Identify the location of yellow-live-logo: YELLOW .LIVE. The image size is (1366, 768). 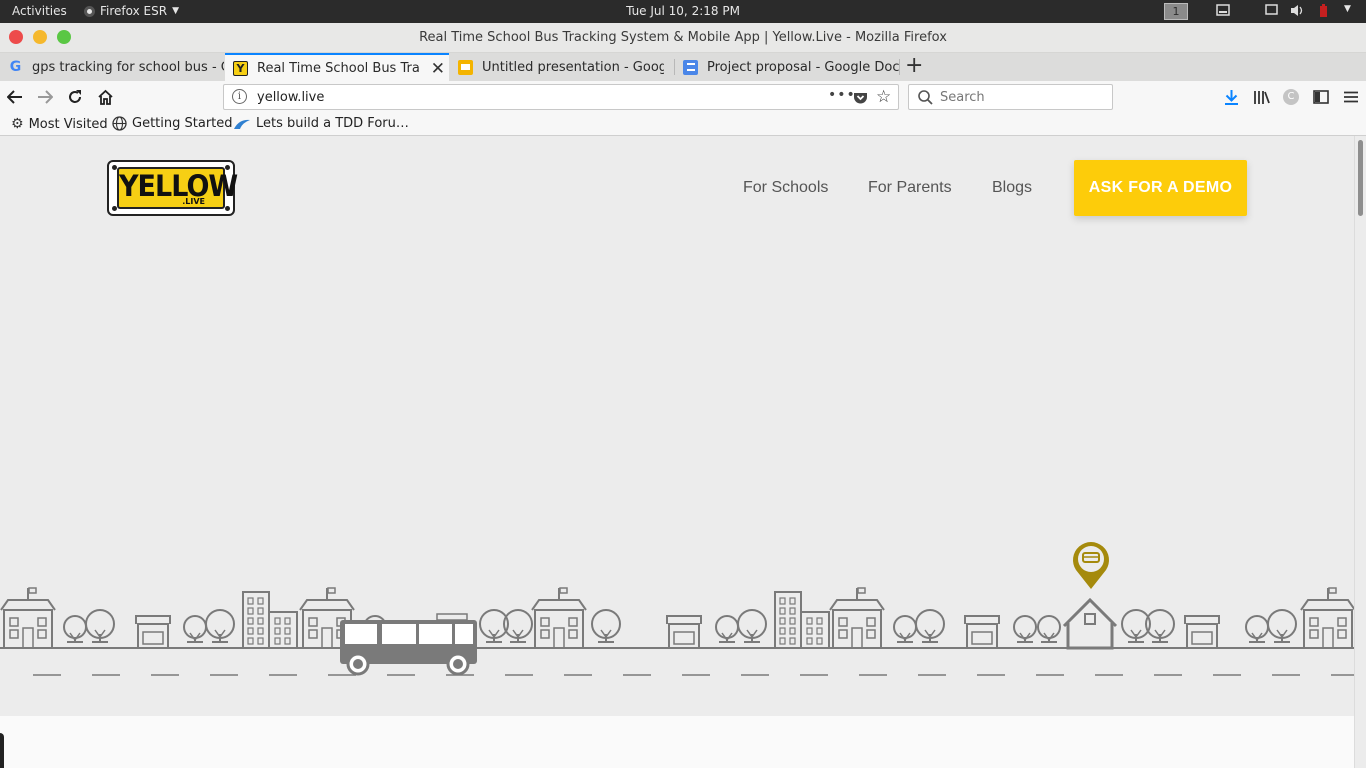
(172, 188).